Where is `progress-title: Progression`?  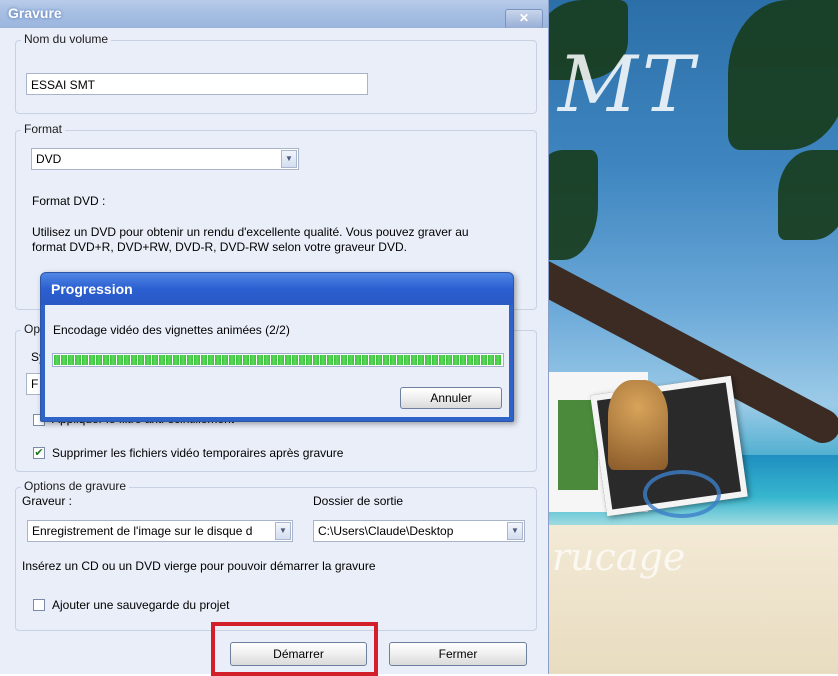 progress-title: Progression is located at coordinates (92, 289).